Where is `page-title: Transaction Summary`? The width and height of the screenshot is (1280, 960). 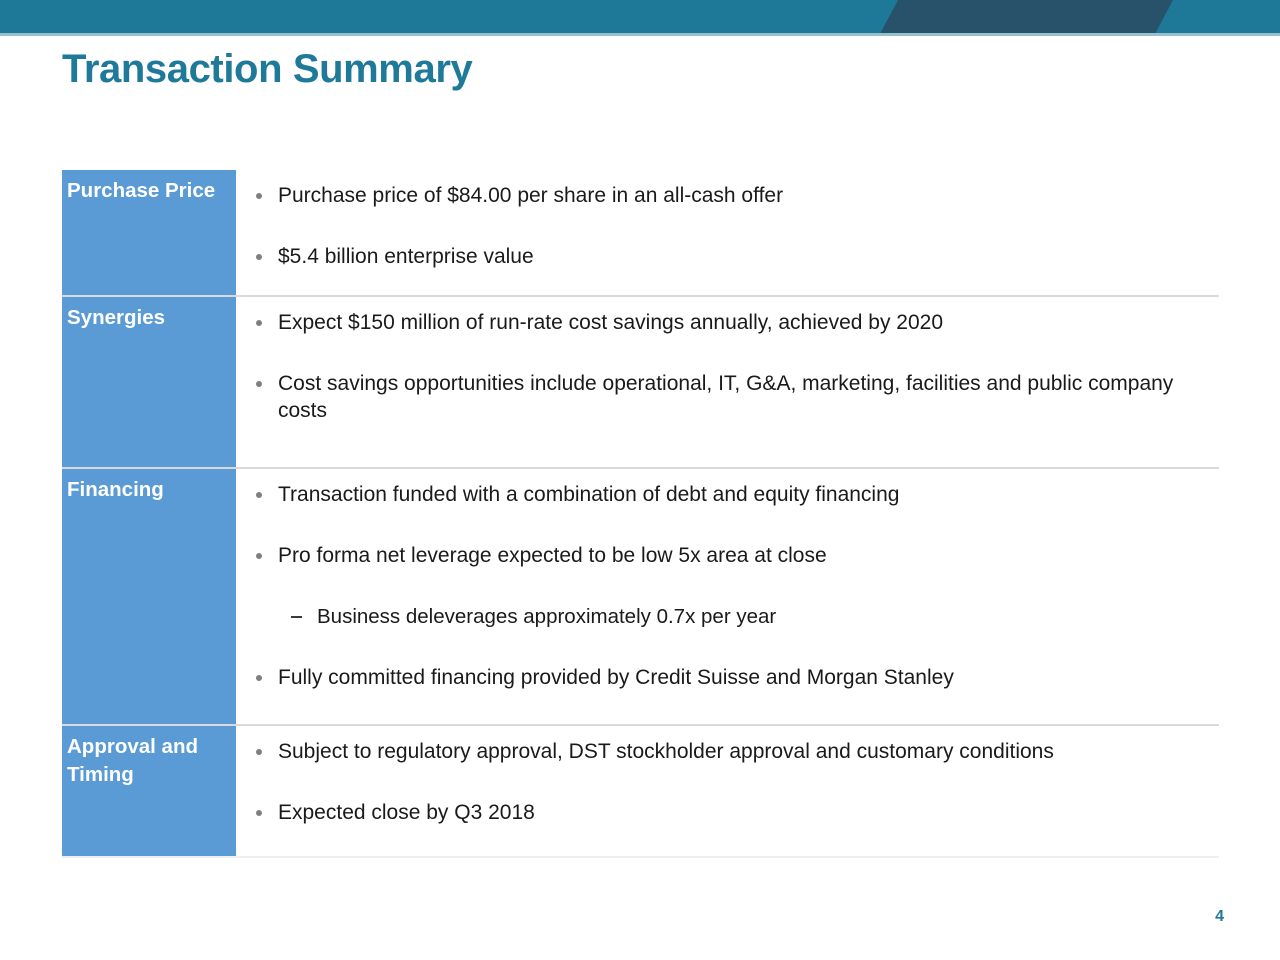 page-title: Transaction Summary is located at coordinates (267, 69).